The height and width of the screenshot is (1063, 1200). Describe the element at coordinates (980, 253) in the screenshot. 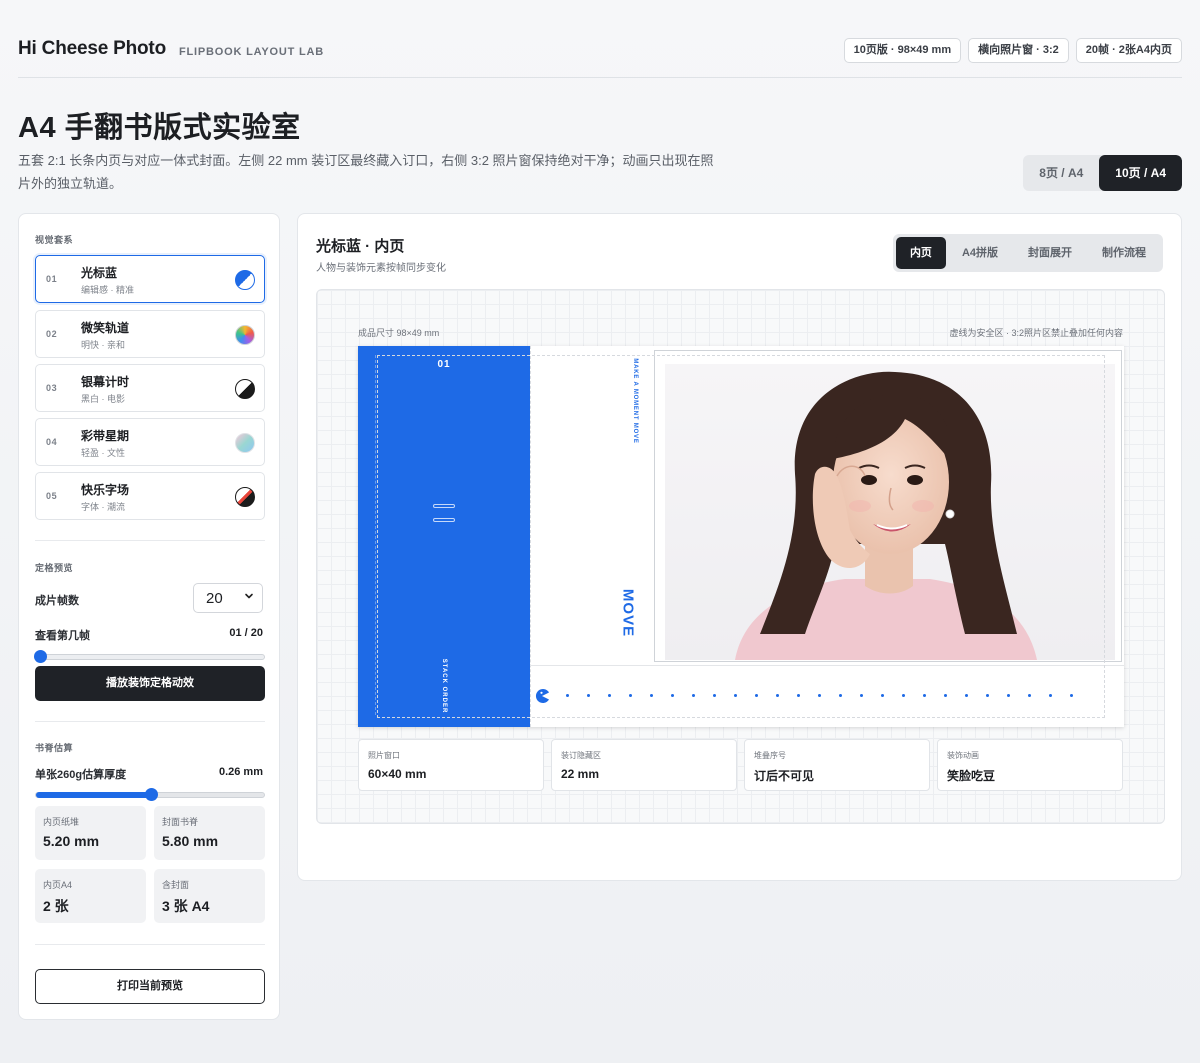

I see `tab-a4-imposition: A4拼版` at that location.